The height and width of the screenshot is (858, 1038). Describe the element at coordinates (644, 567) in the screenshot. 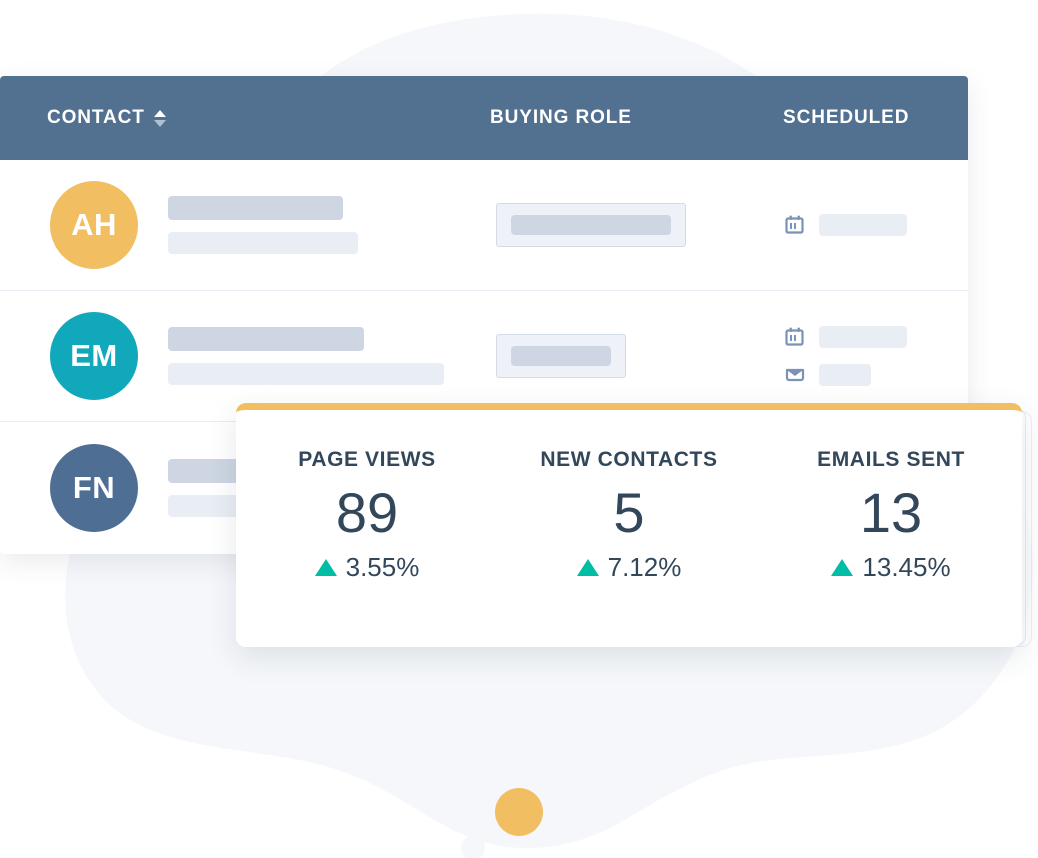

I see `stat-delta-value: 7.12%` at that location.